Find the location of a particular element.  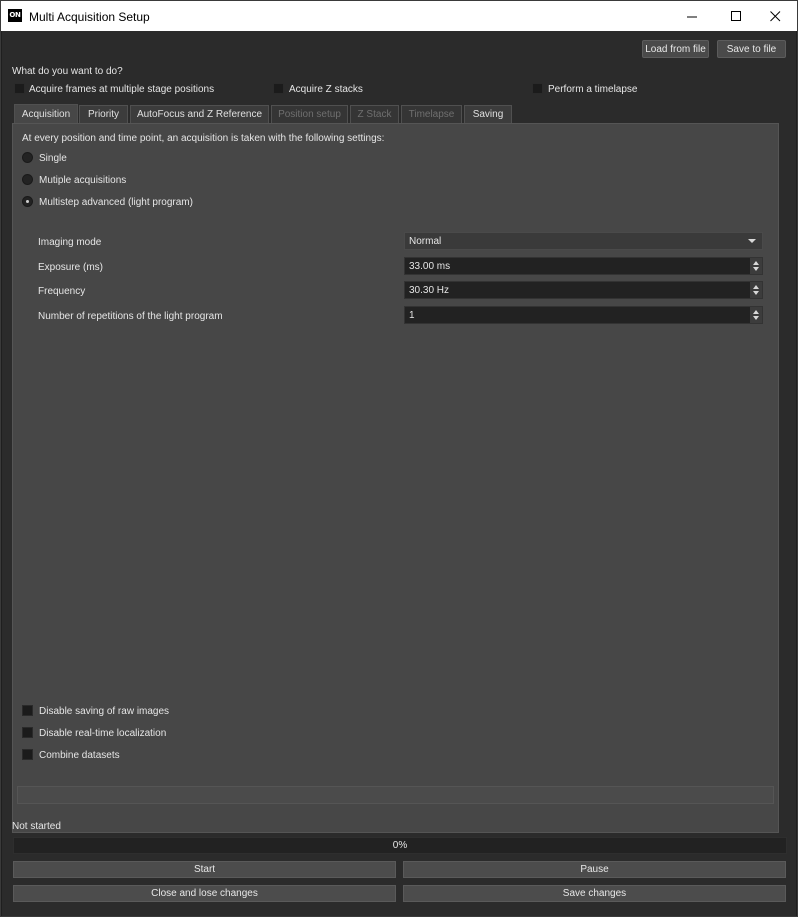

chevron-down-icon is located at coordinates (752, 241).